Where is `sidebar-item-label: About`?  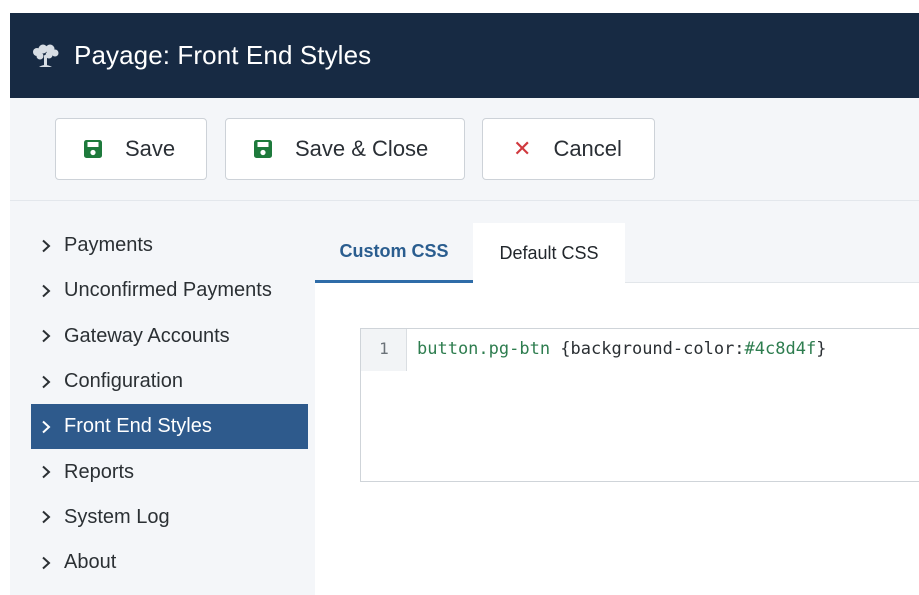
sidebar-item-label: About is located at coordinates (90, 562).